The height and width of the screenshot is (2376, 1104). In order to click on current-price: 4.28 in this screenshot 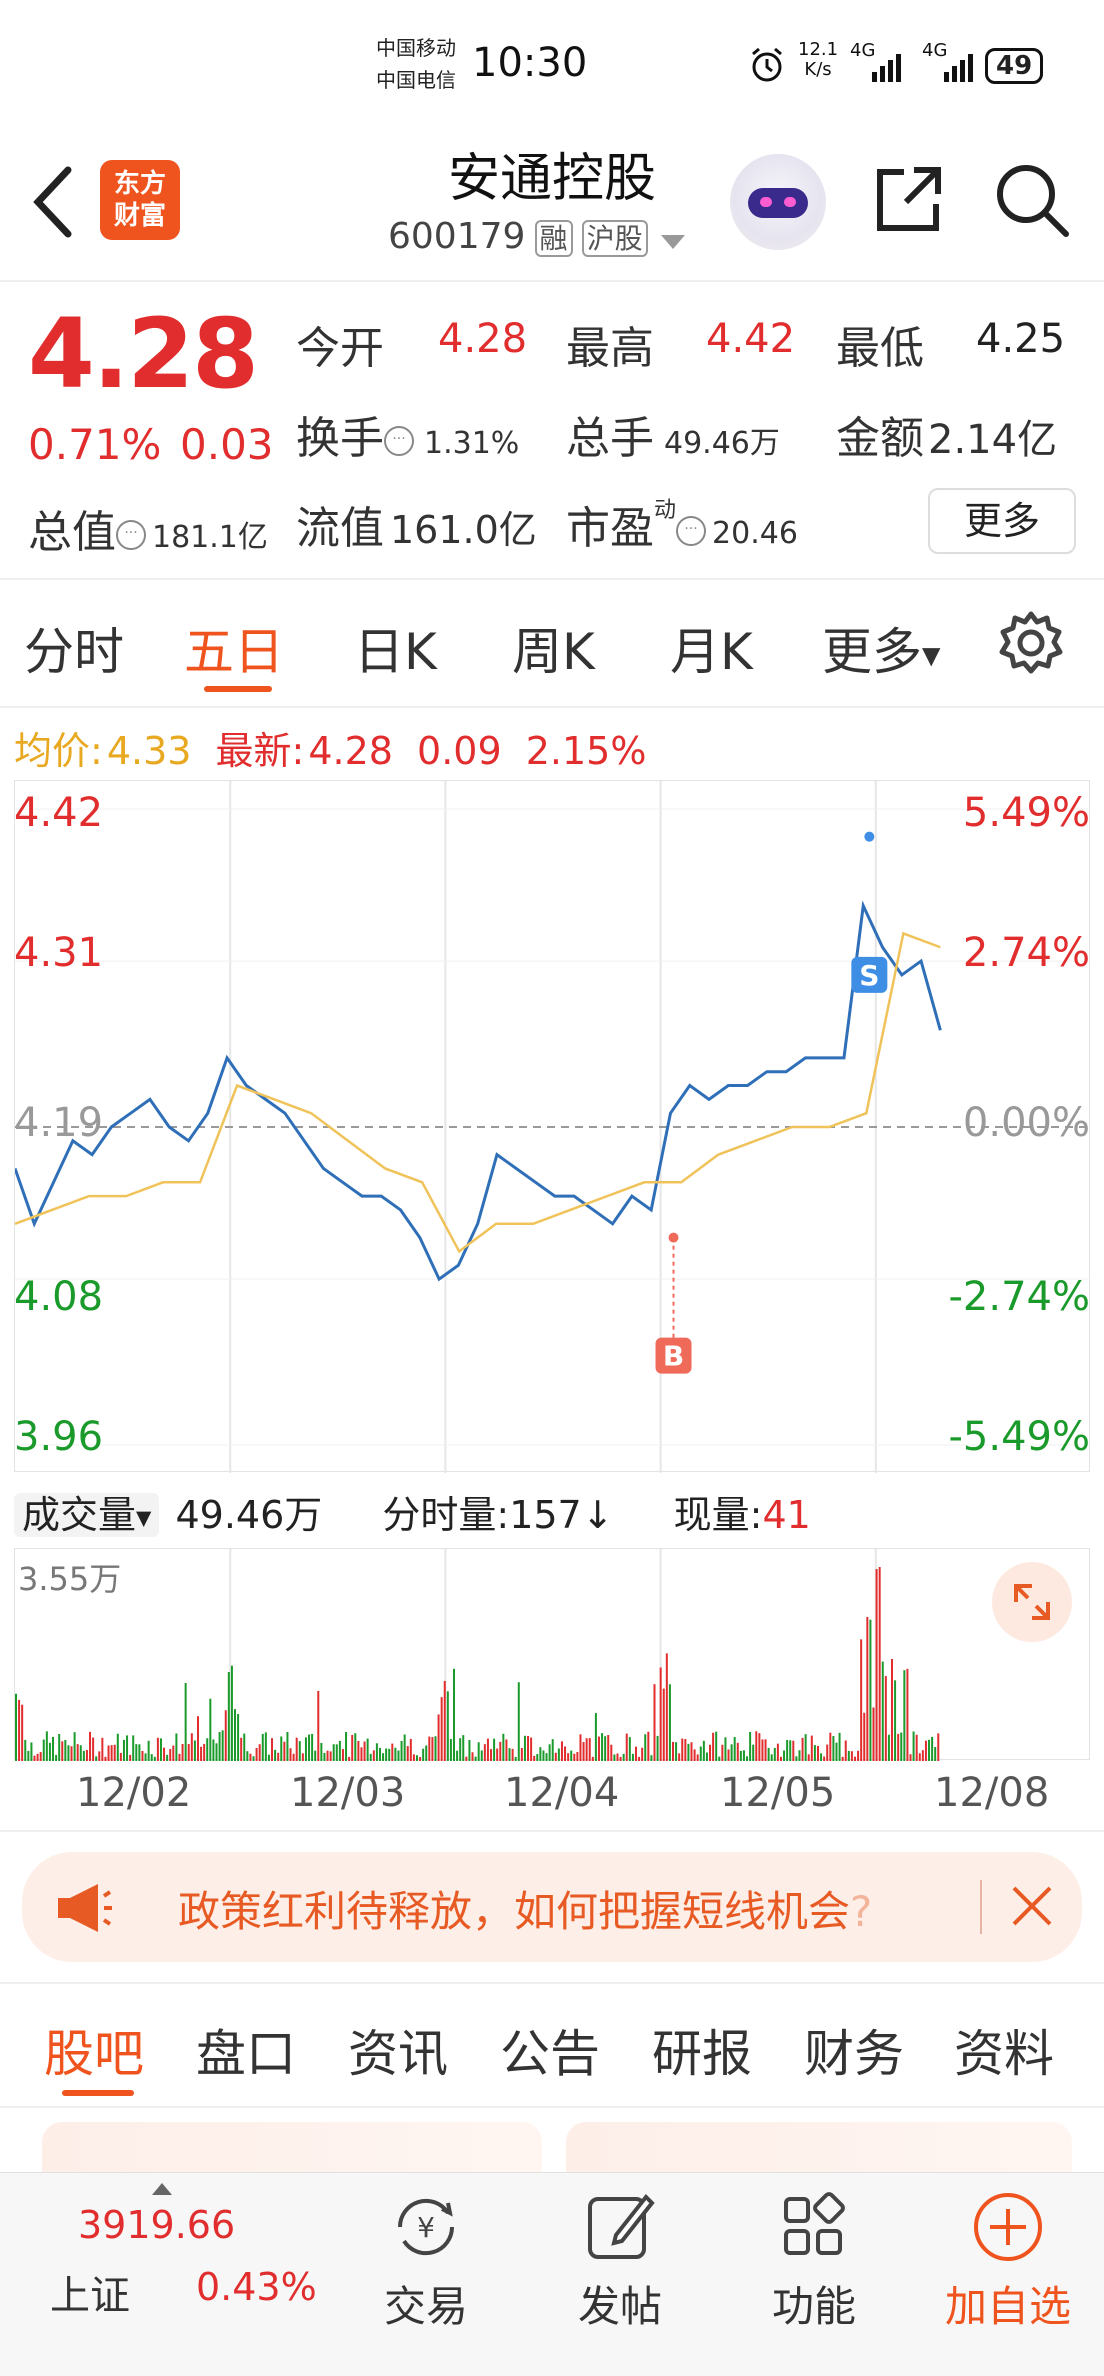, I will do `click(143, 354)`.